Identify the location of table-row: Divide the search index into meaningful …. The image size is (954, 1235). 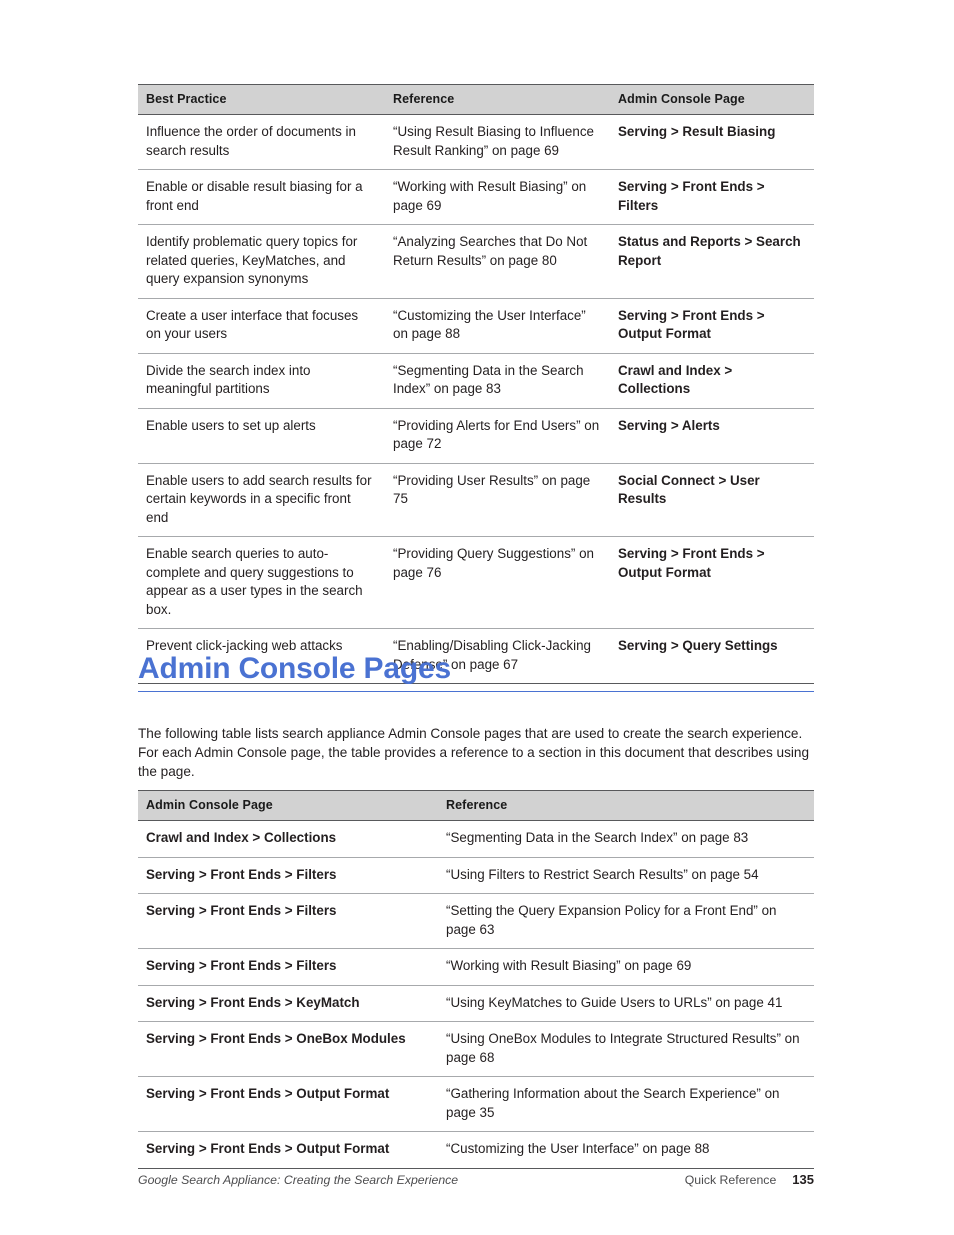
(476, 381).